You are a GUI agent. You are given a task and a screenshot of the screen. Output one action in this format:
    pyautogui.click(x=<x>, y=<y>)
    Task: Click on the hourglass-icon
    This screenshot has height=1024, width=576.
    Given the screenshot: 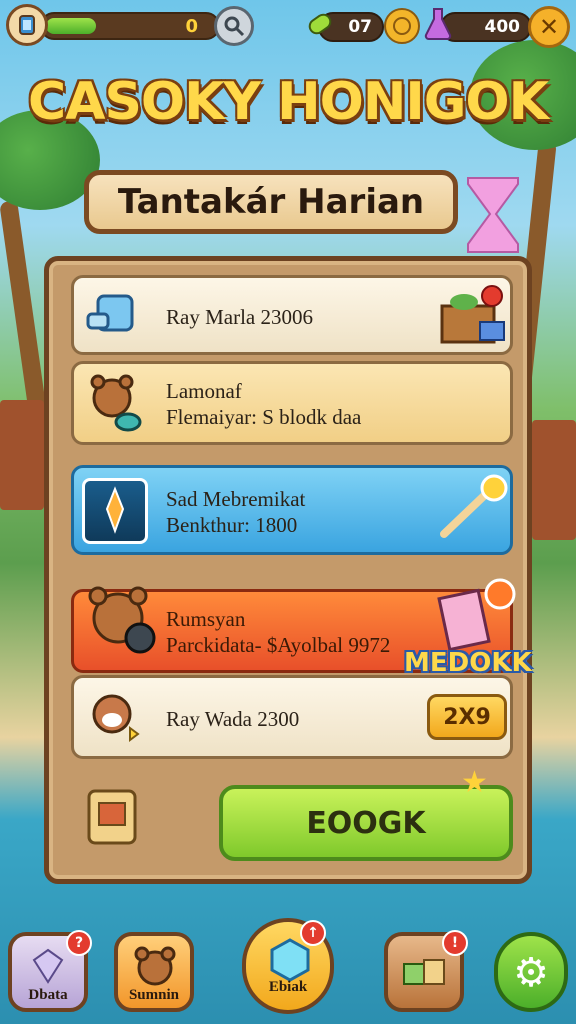 What is the action you would take?
    pyautogui.click(x=493, y=215)
    